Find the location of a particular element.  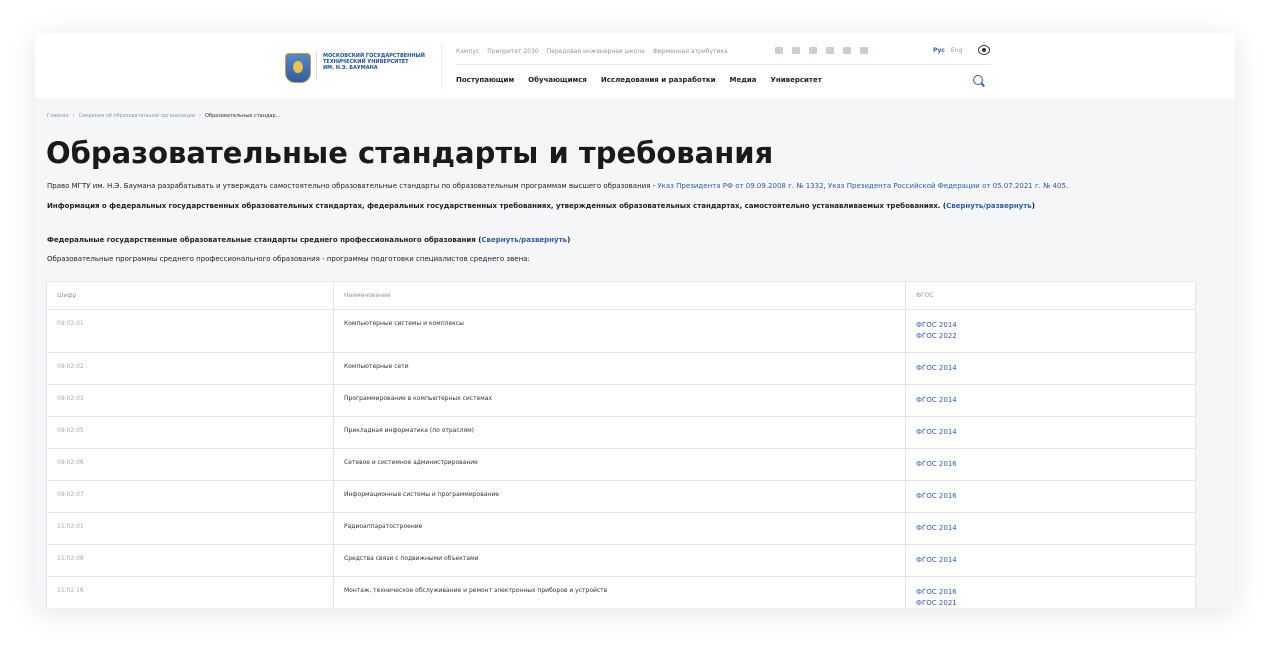

row-code: 09.02.06 is located at coordinates (190, 464).